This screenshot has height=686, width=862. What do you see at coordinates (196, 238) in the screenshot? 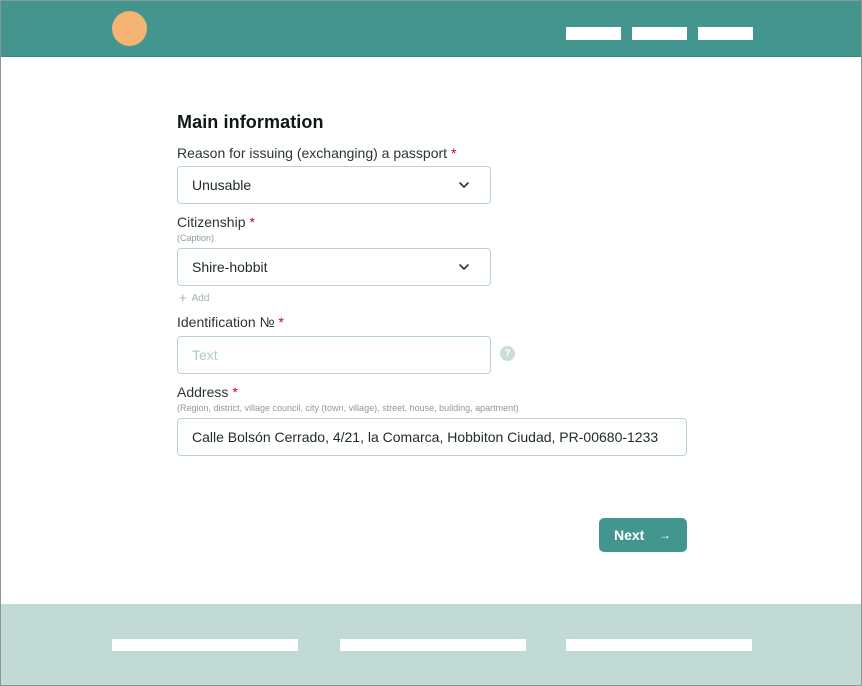
I see `citizenship-caption: (Caption)` at bounding box center [196, 238].